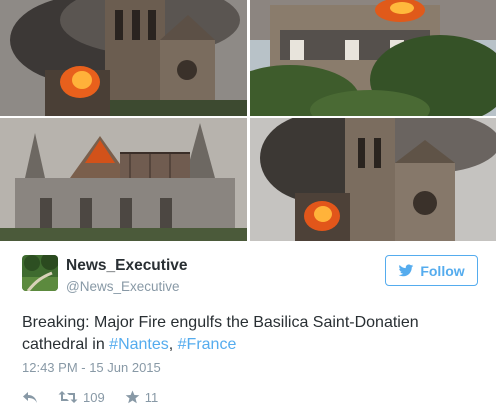  Describe the element at coordinates (127, 266) in the screenshot. I see `display-name: News_Executive` at that location.